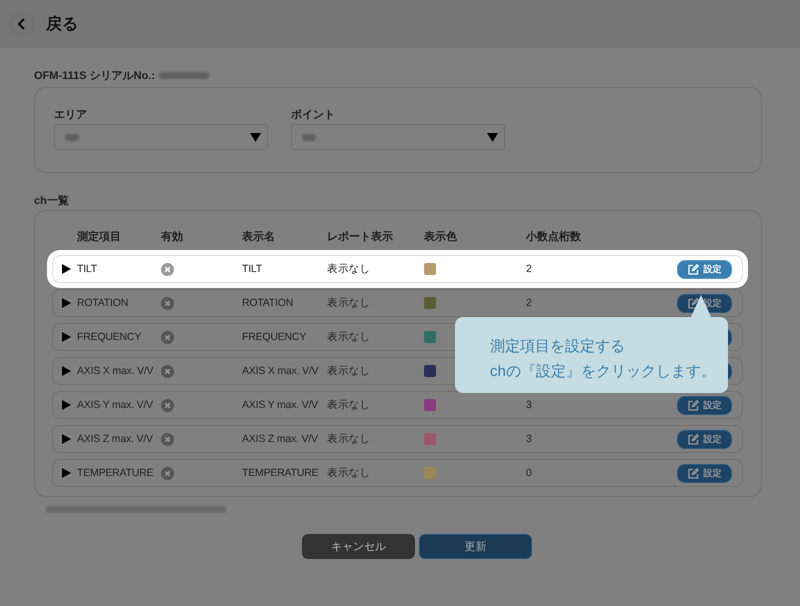  Describe the element at coordinates (553, 237) in the screenshot. I see `column-header: 小数点桁数` at that location.